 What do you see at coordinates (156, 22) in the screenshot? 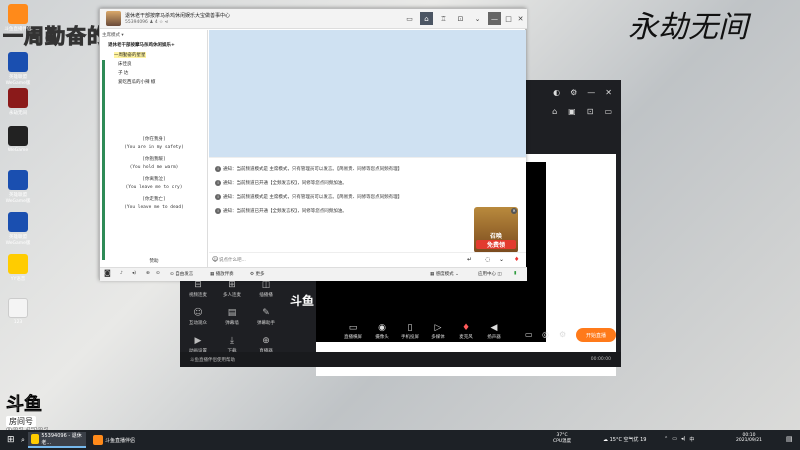
I see `online-count: 4` at bounding box center [156, 22].